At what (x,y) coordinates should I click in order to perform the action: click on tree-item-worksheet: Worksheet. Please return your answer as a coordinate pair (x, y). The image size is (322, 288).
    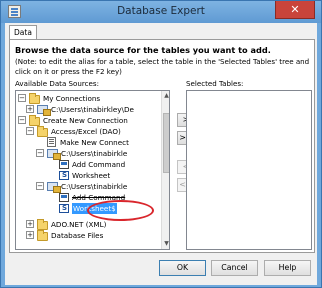
    Looking at the image, I should click on (108, 175).